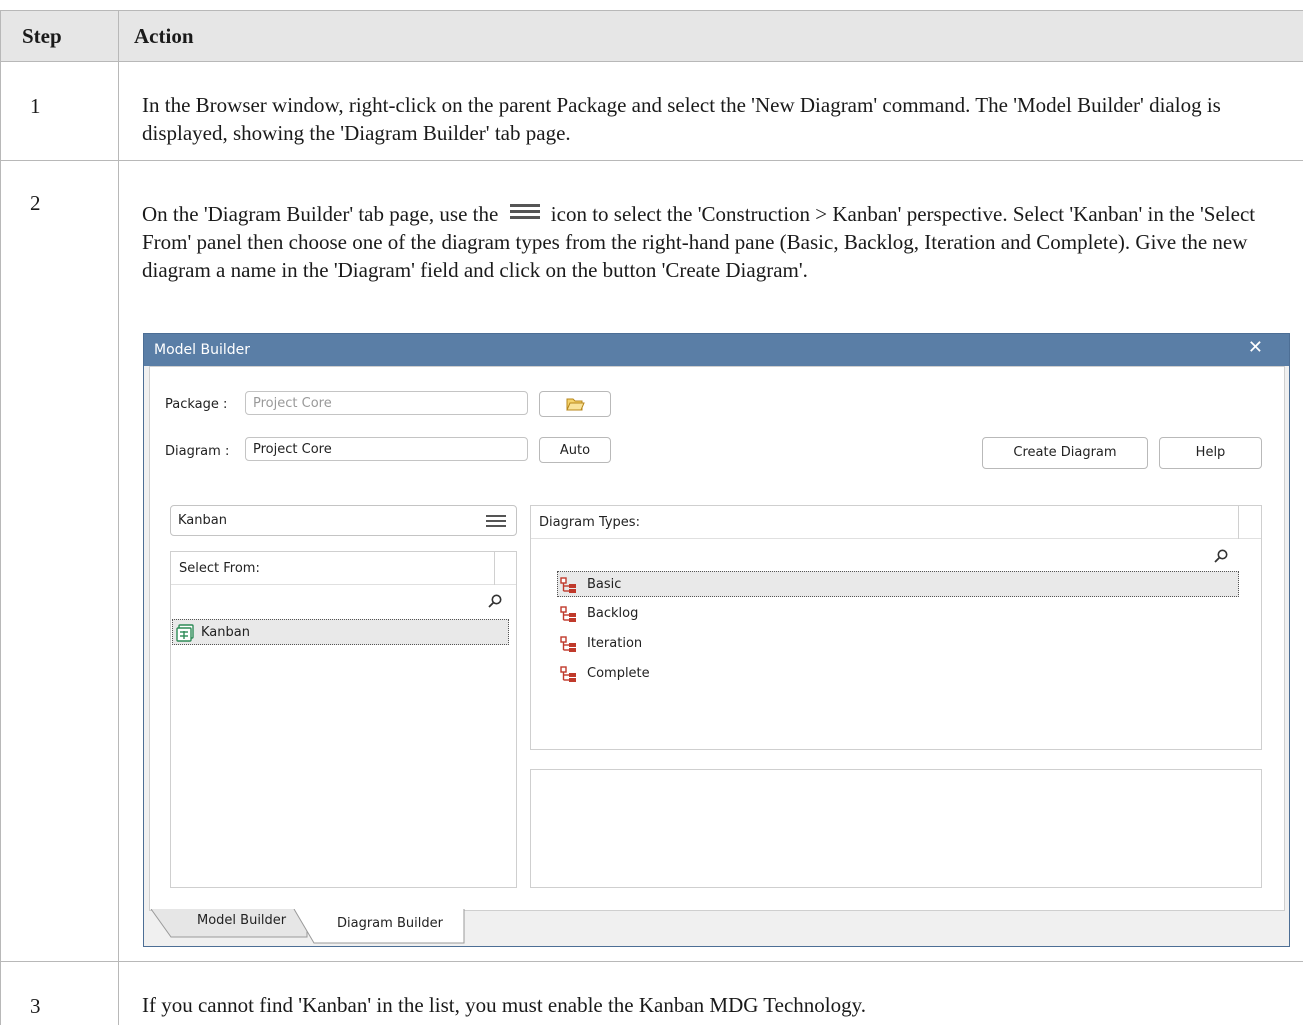 The width and height of the screenshot is (1303, 1025). I want to click on step-number: 3, so click(35, 1006).